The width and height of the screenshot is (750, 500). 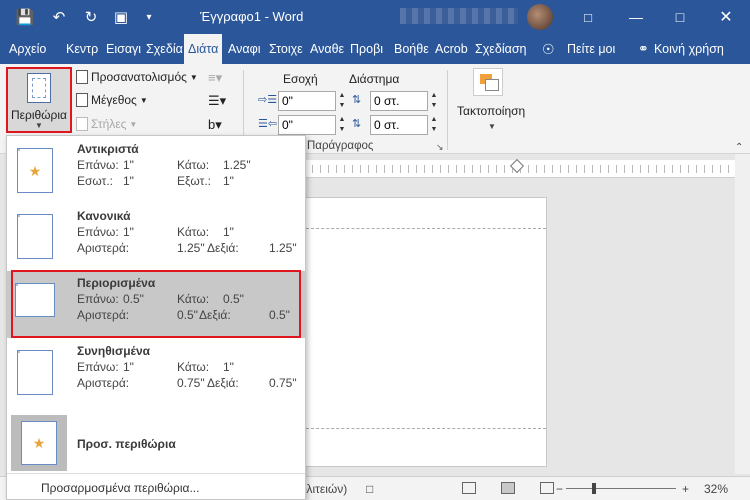 What do you see at coordinates (156, 304) in the screenshot?
I see `narrow-highlight-box` at bounding box center [156, 304].